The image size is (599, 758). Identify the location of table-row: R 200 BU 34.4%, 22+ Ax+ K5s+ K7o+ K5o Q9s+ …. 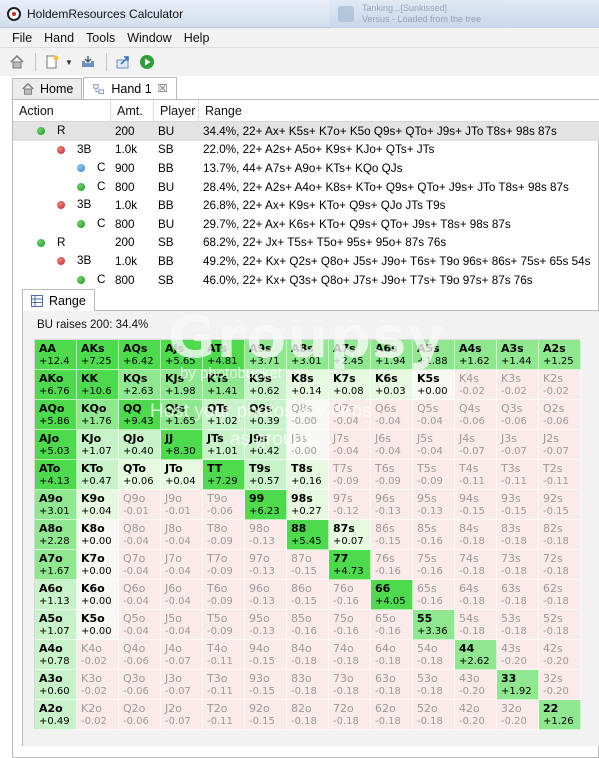
(306, 131).